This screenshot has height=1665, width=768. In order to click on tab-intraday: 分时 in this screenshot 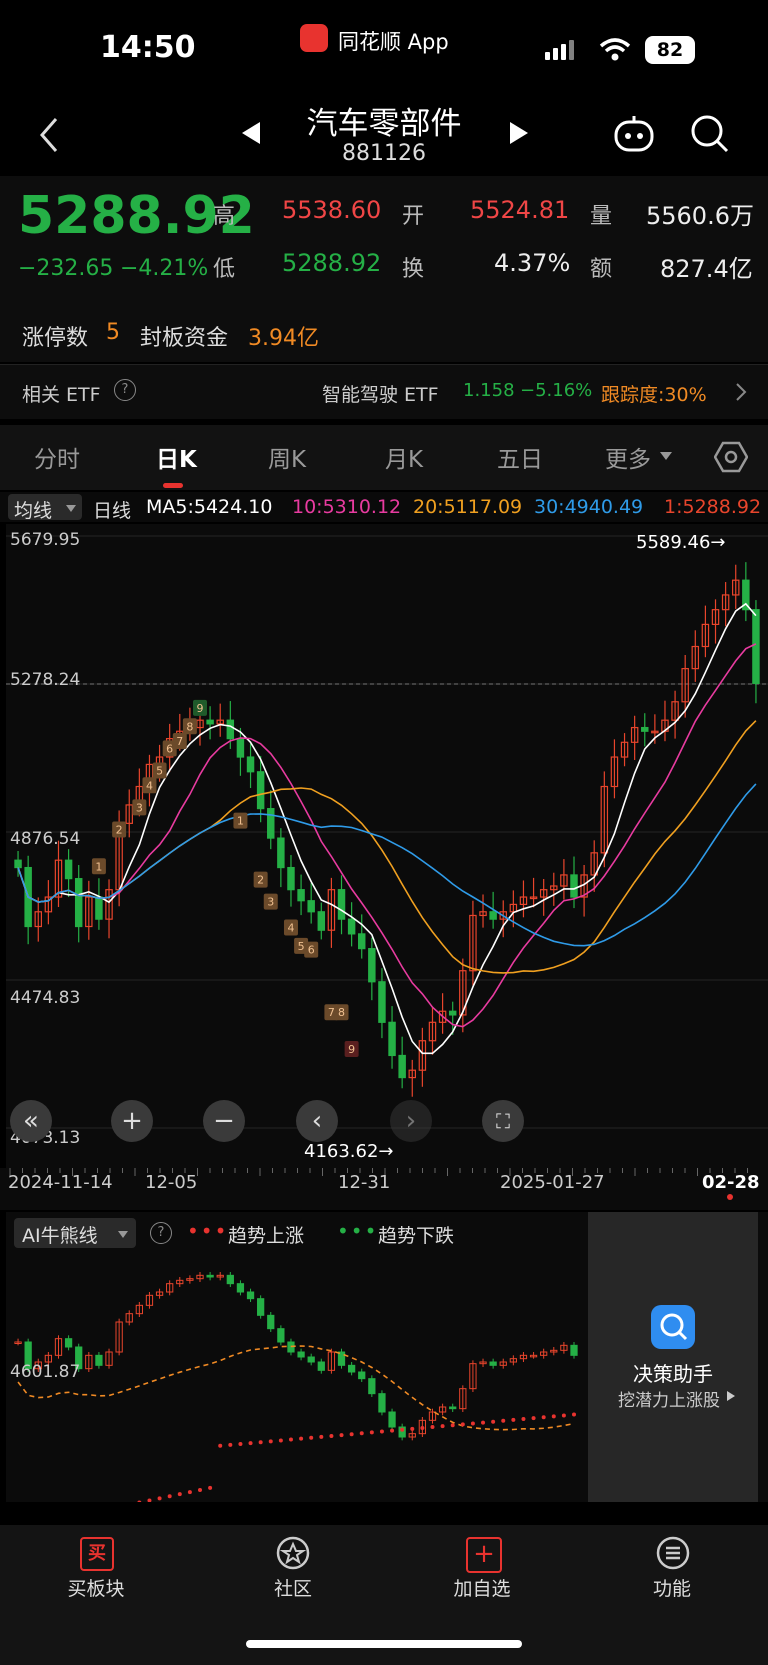, I will do `click(57, 457)`.